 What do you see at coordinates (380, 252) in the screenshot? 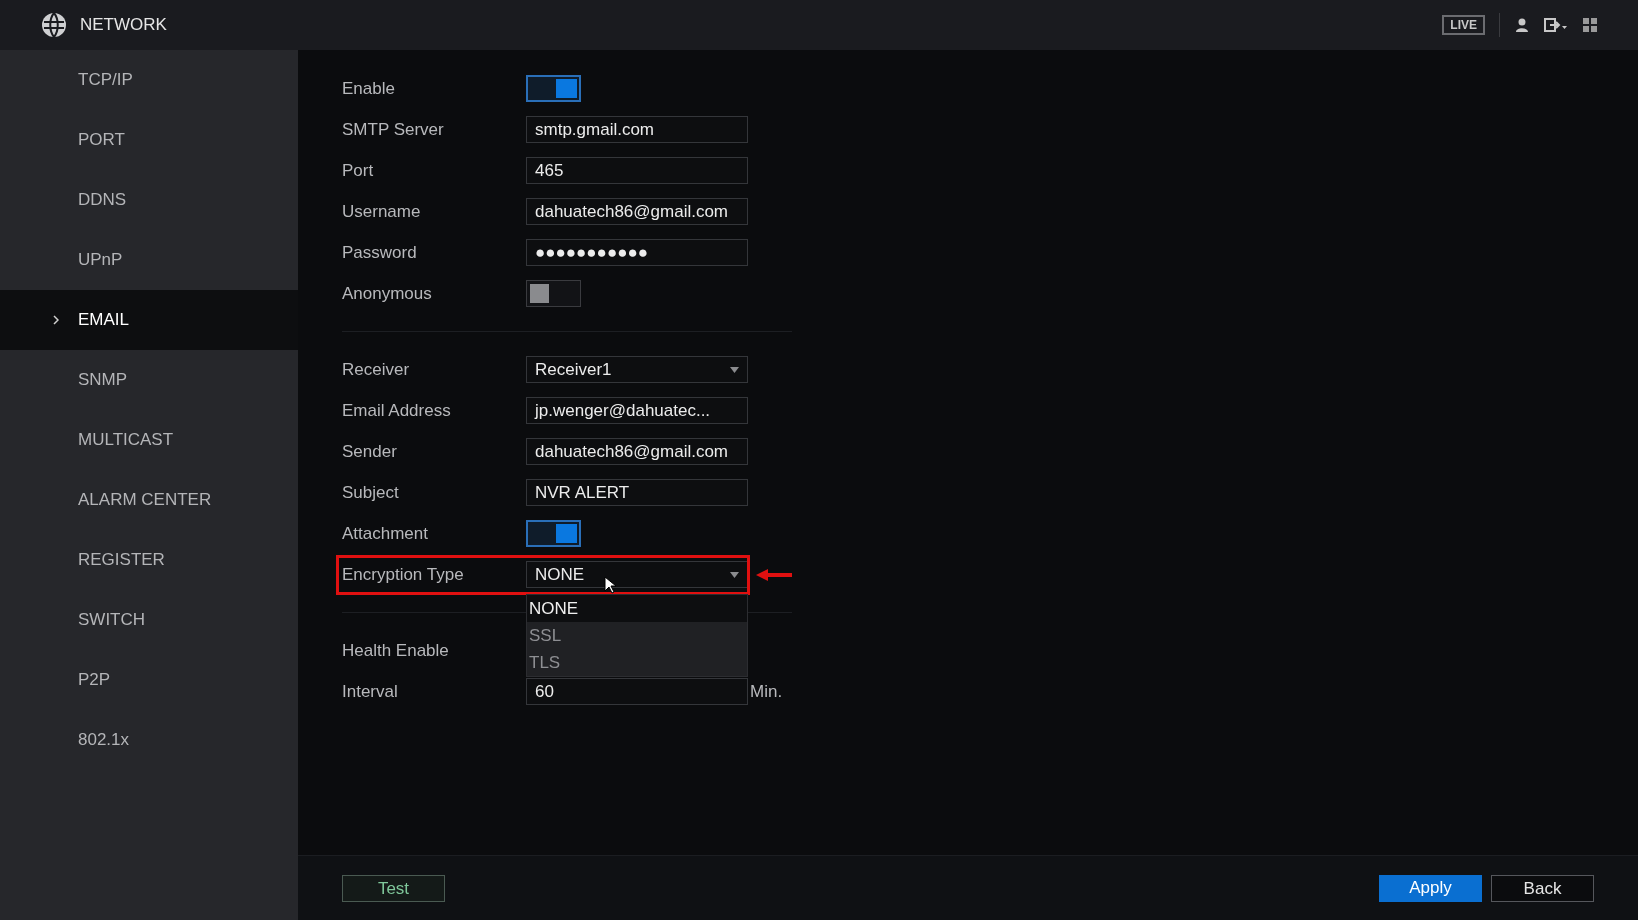
I see `field-label: Password` at bounding box center [380, 252].